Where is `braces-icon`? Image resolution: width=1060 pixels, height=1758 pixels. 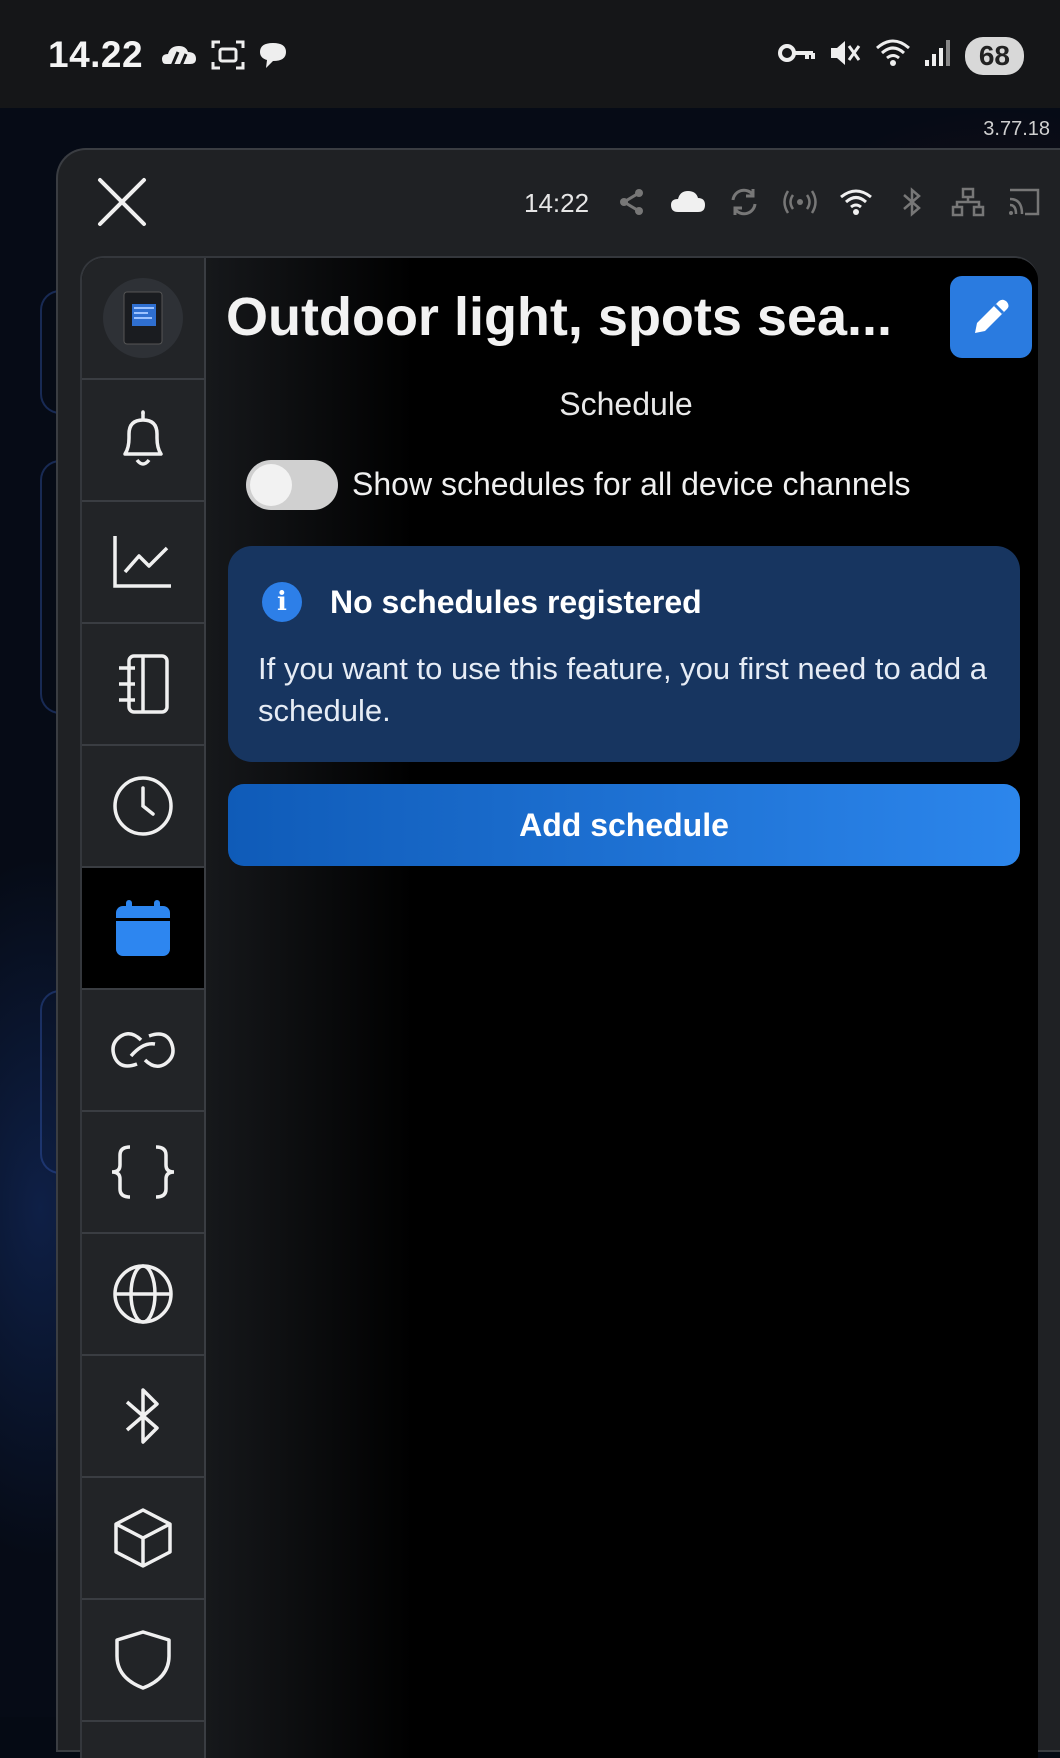 braces-icon is located at coordinates (143, 1172).